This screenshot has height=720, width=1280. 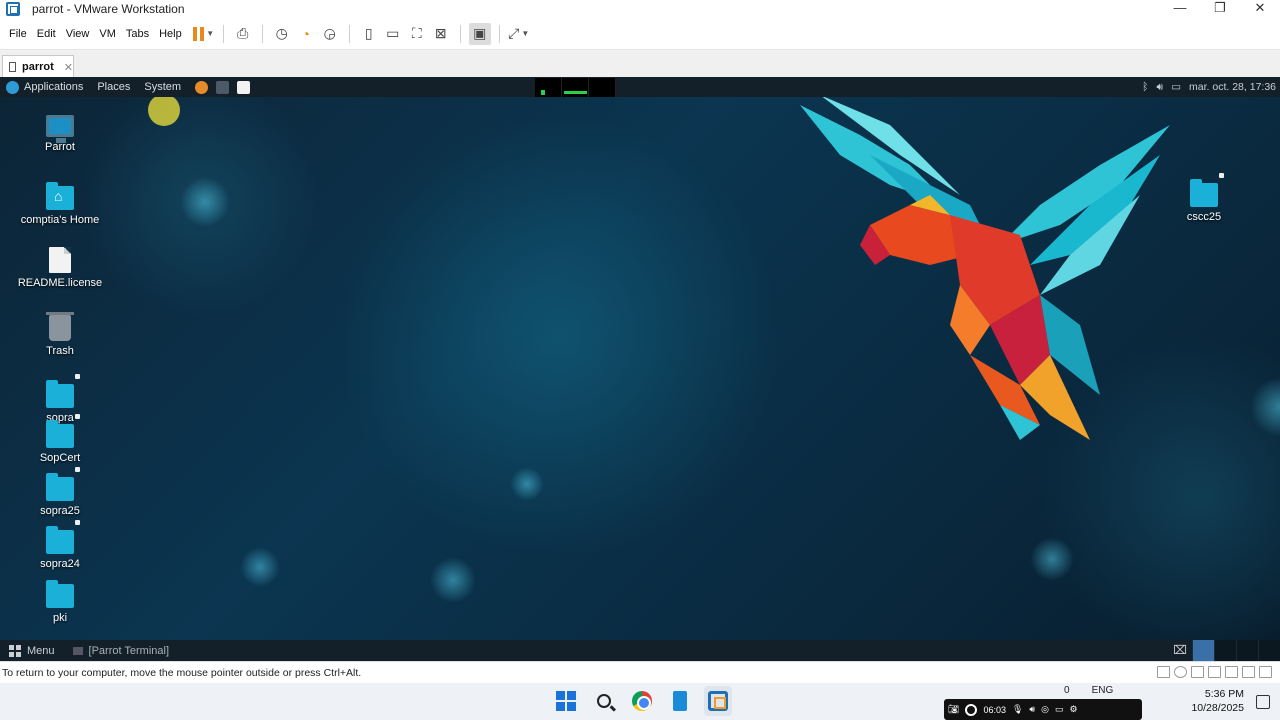 What do you see at coordinates (1263, 702) in the screenshot?
I see `notification-icon` at bounding box center [1263, 702].